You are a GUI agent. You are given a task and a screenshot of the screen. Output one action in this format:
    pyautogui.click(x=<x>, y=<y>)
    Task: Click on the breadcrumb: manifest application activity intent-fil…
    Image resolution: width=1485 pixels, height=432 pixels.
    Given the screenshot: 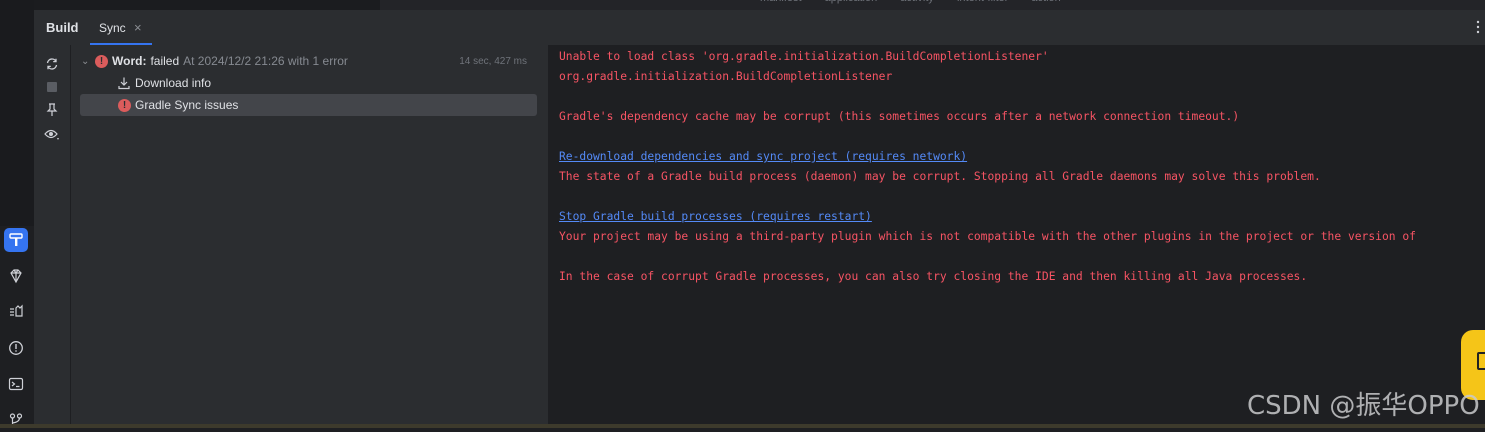 What is the action you would take?
    pyautogui.click(x=920, y=3)
    